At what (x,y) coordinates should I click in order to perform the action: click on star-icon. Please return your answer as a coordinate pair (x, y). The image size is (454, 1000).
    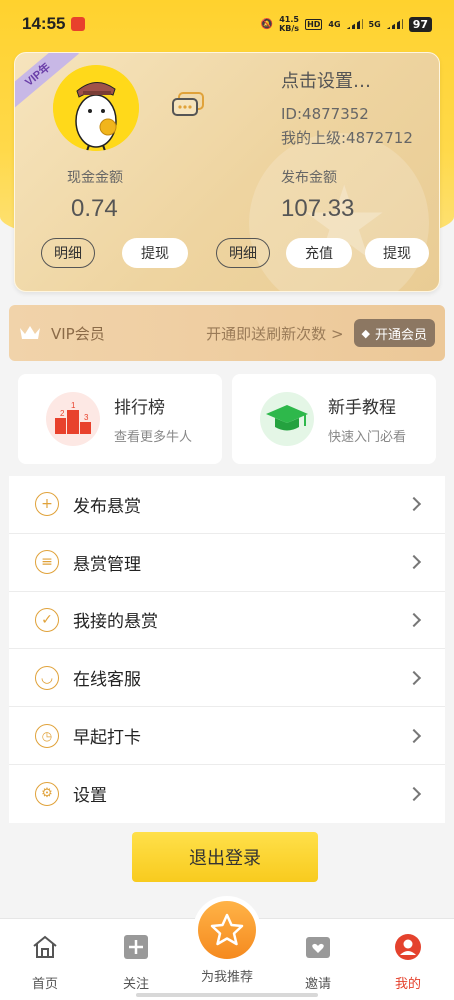
    Looking at the image, I should click on (227, 929).